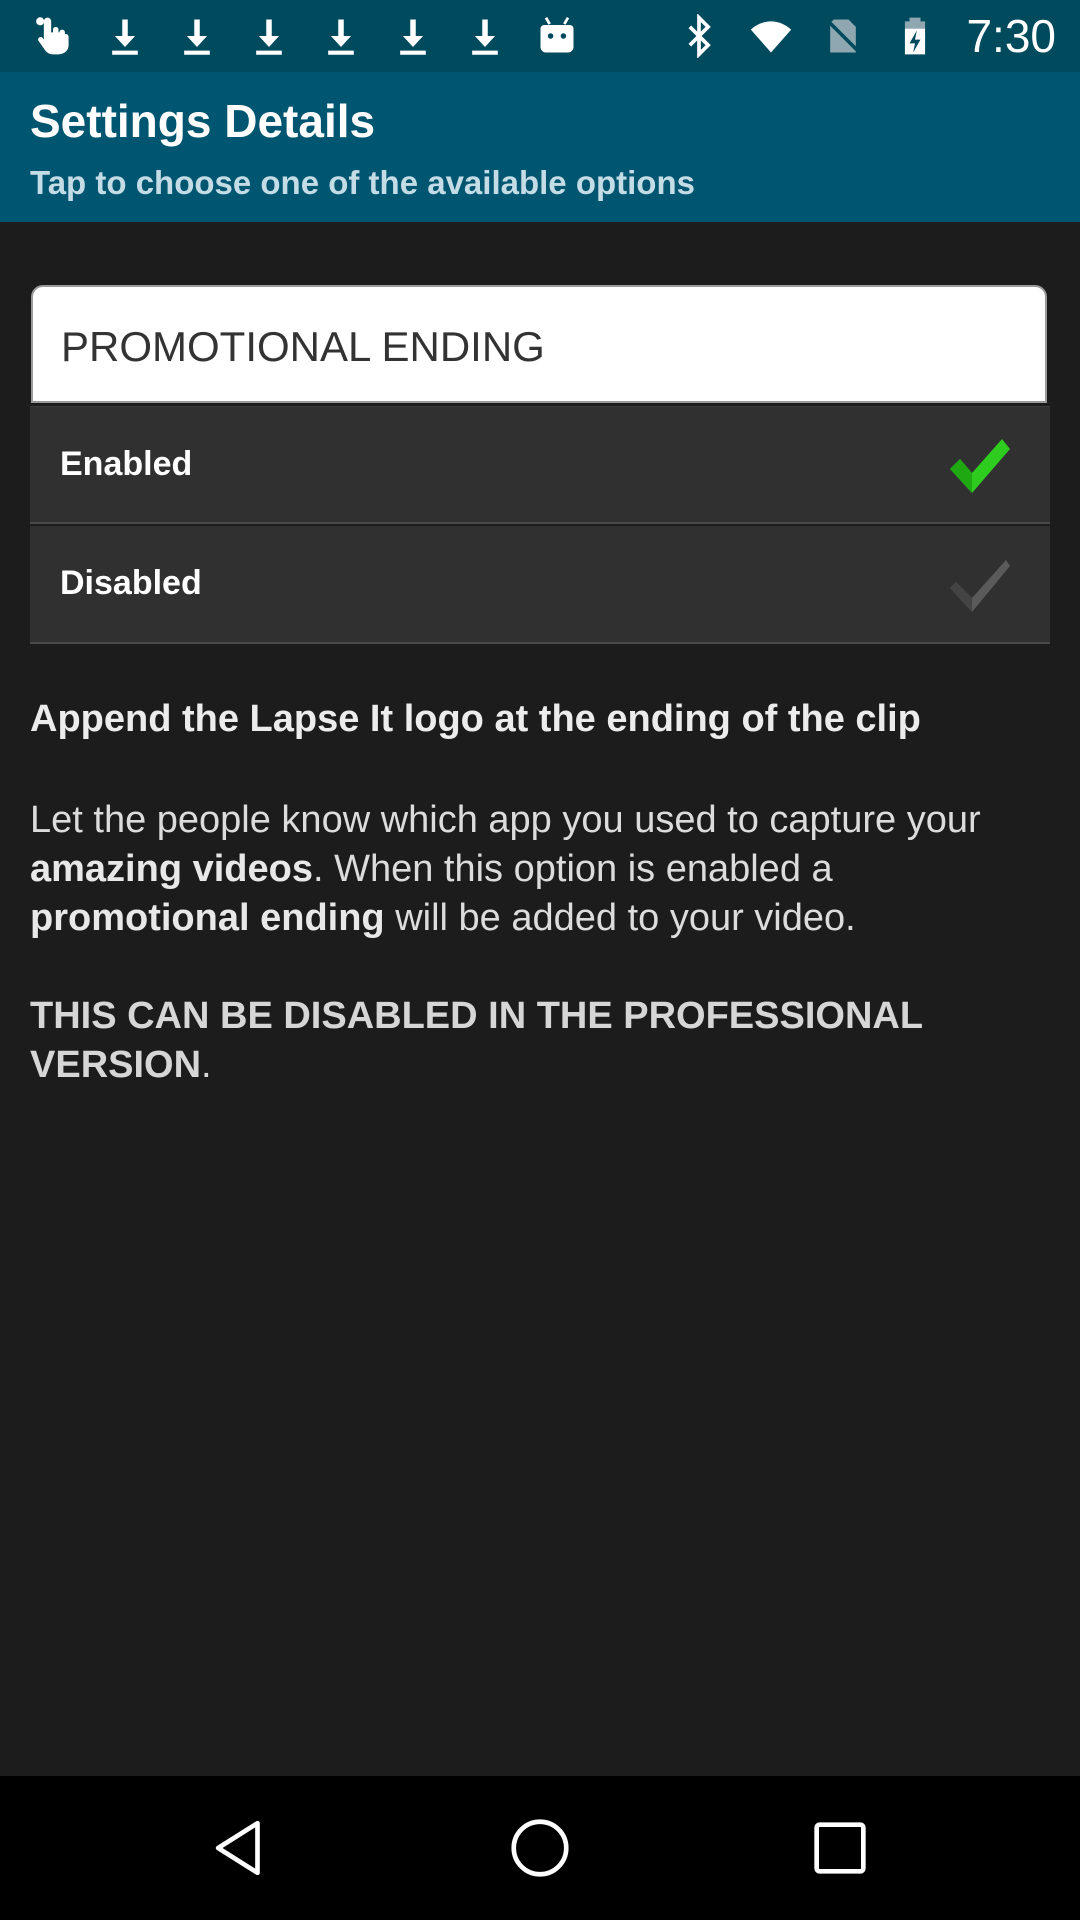  What do you see at coordinates (206, 1065) in the screenshot?
I see `note-period: .` at bounding box center [206, 1065].